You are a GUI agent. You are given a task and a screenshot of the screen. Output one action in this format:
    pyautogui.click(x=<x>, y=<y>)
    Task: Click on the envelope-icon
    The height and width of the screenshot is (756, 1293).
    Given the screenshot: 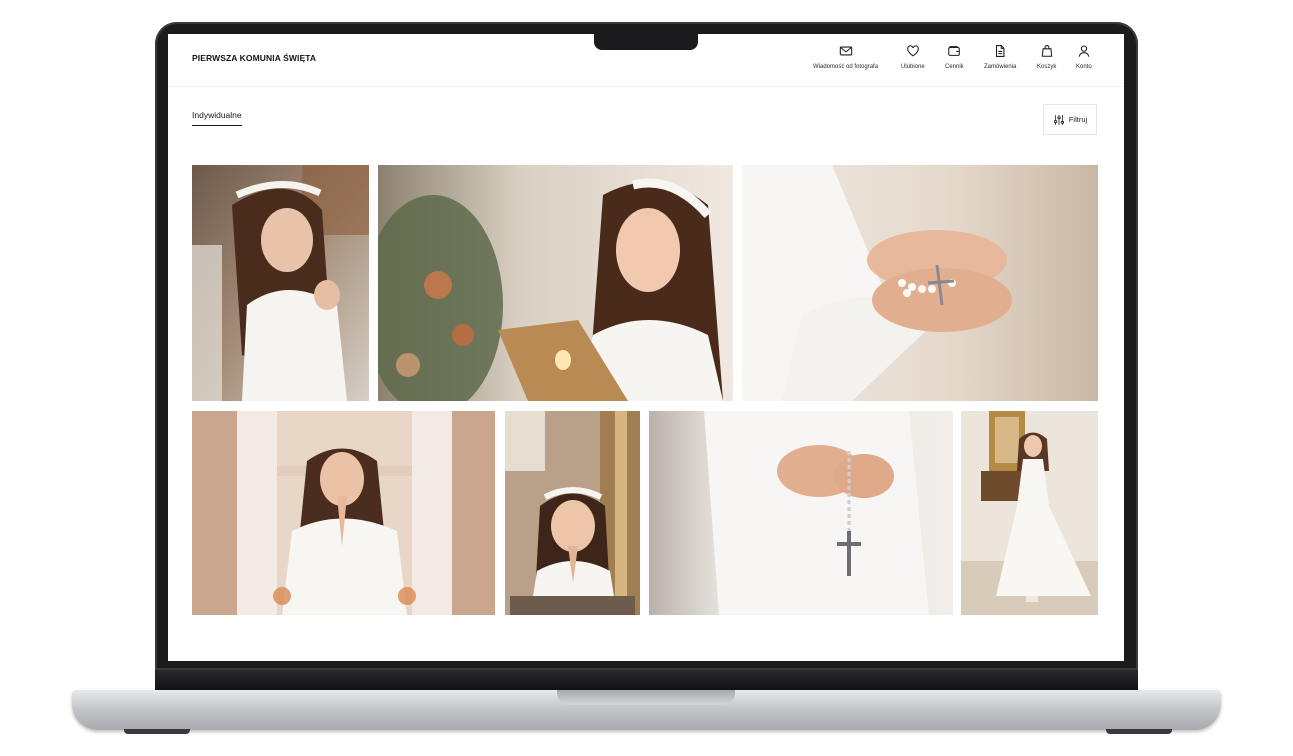 What is the action you would take?
    pyautogui.click(x=845, y=51)
    